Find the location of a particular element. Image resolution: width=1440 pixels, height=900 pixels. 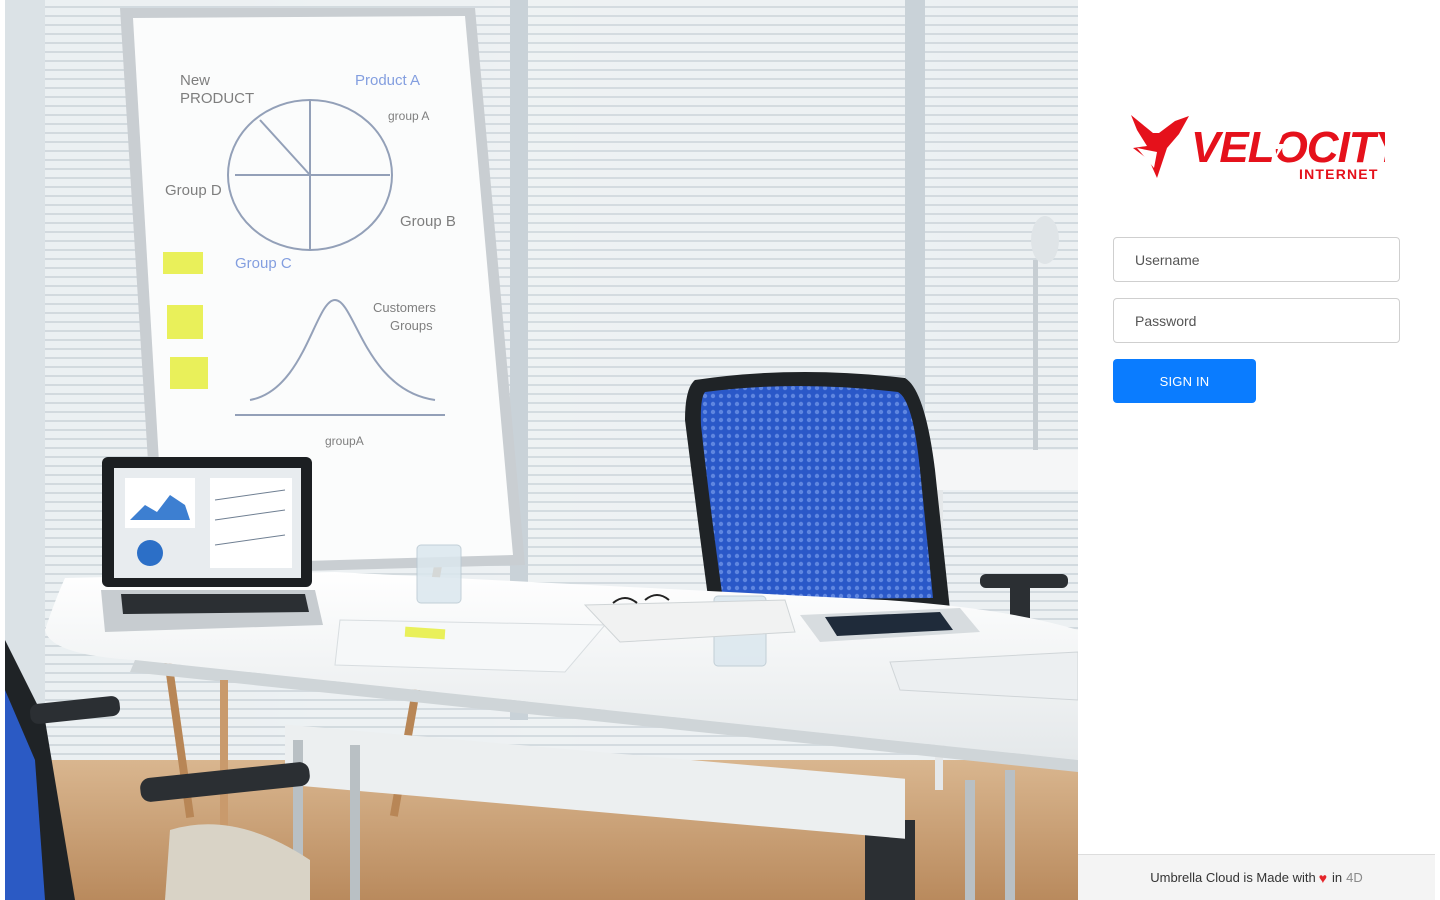

velocity-internet-logo: VELOCITY INTERNET is located at coordinates (1269, 148).